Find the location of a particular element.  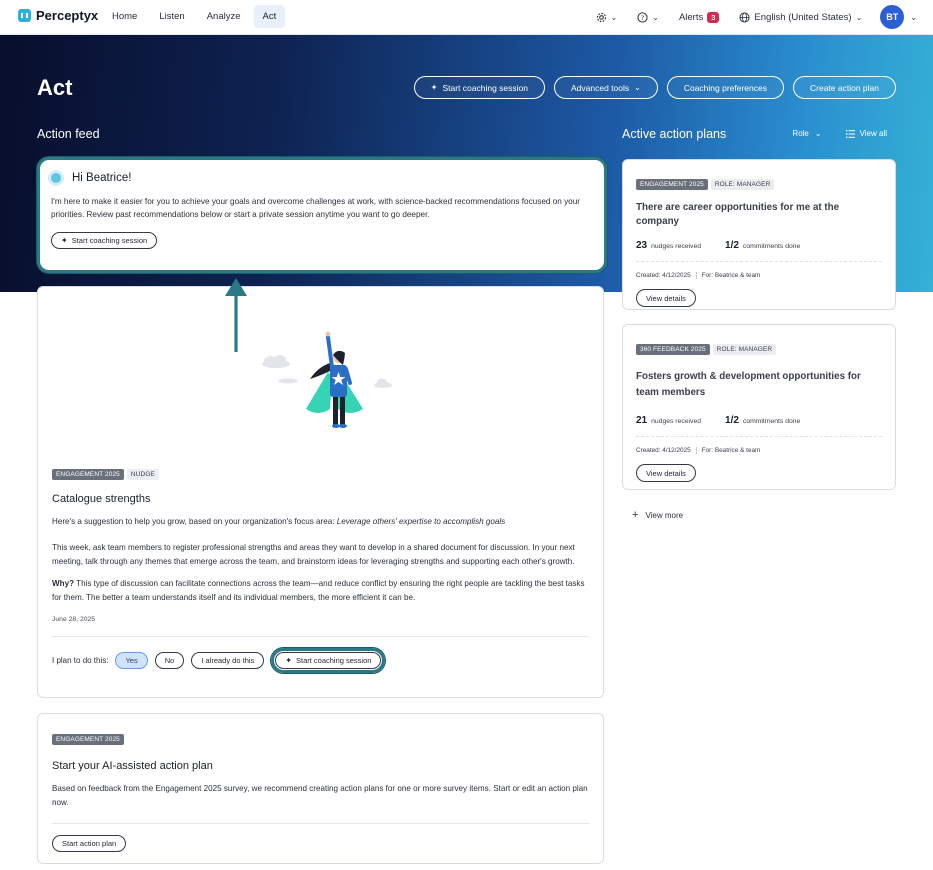

button-label: Advanced tools is located at coordinates (600, 87).